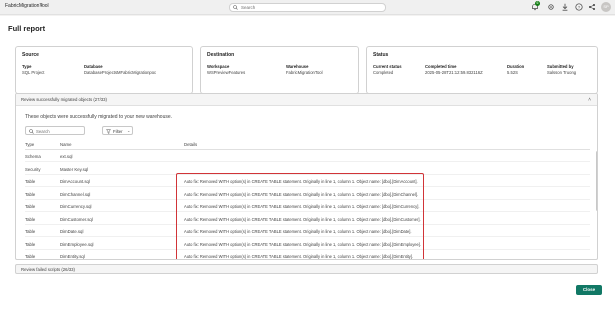 This screenshot has height=315, width=615. What do you see at coordinates (33, 169) in the screenshot?
I see `row-type: Security` at bounding box center [33, 169].